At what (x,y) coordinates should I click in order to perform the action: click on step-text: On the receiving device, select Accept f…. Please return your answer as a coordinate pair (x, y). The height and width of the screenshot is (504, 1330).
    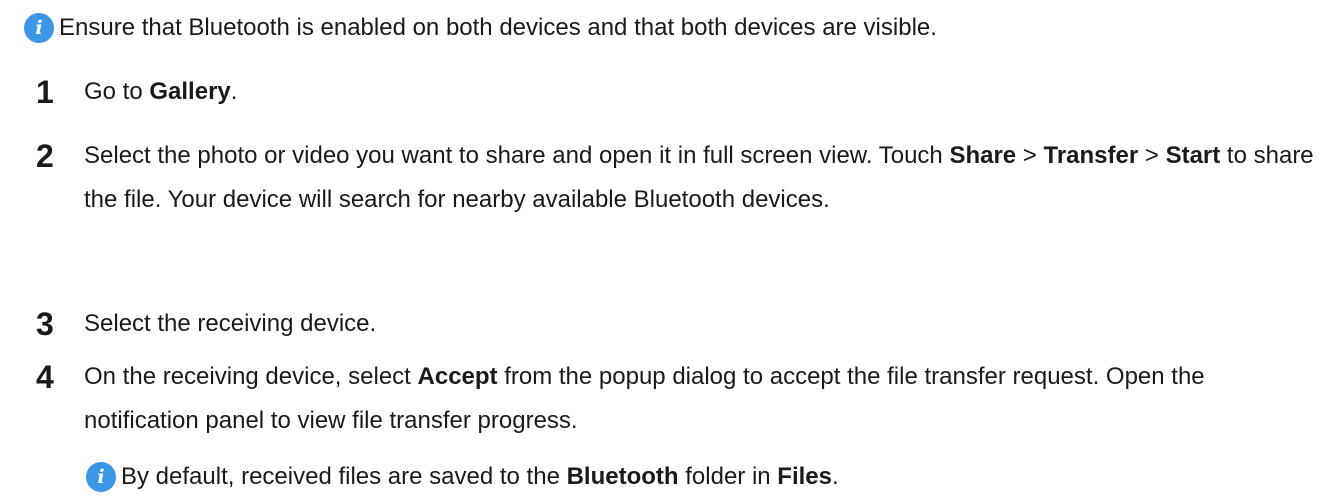
    Looking at the image, I should click on (644, 398).